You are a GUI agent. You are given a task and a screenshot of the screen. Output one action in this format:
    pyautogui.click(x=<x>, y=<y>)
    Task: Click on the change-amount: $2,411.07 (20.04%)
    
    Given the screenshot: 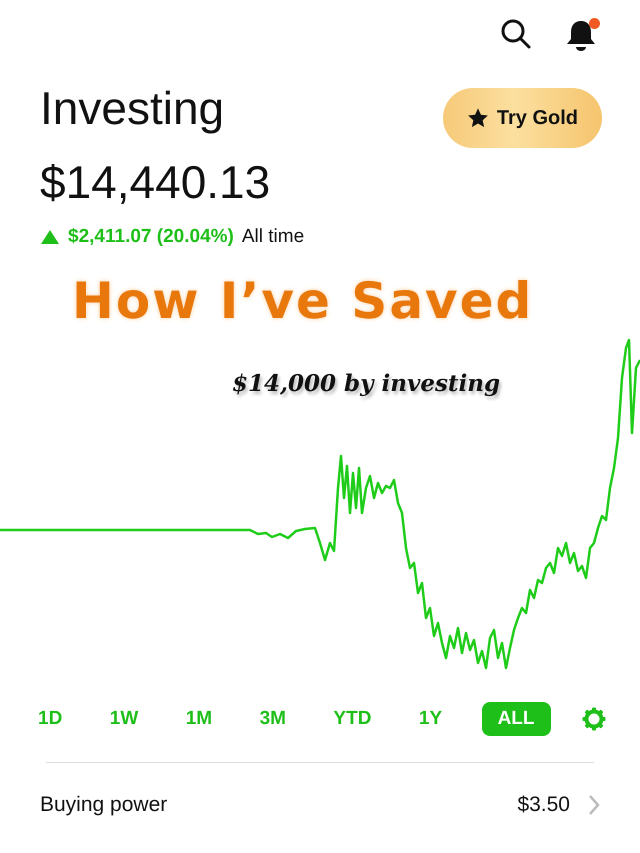 What is the action you would take?
    pyautogui.click(x=151, y=237)
    